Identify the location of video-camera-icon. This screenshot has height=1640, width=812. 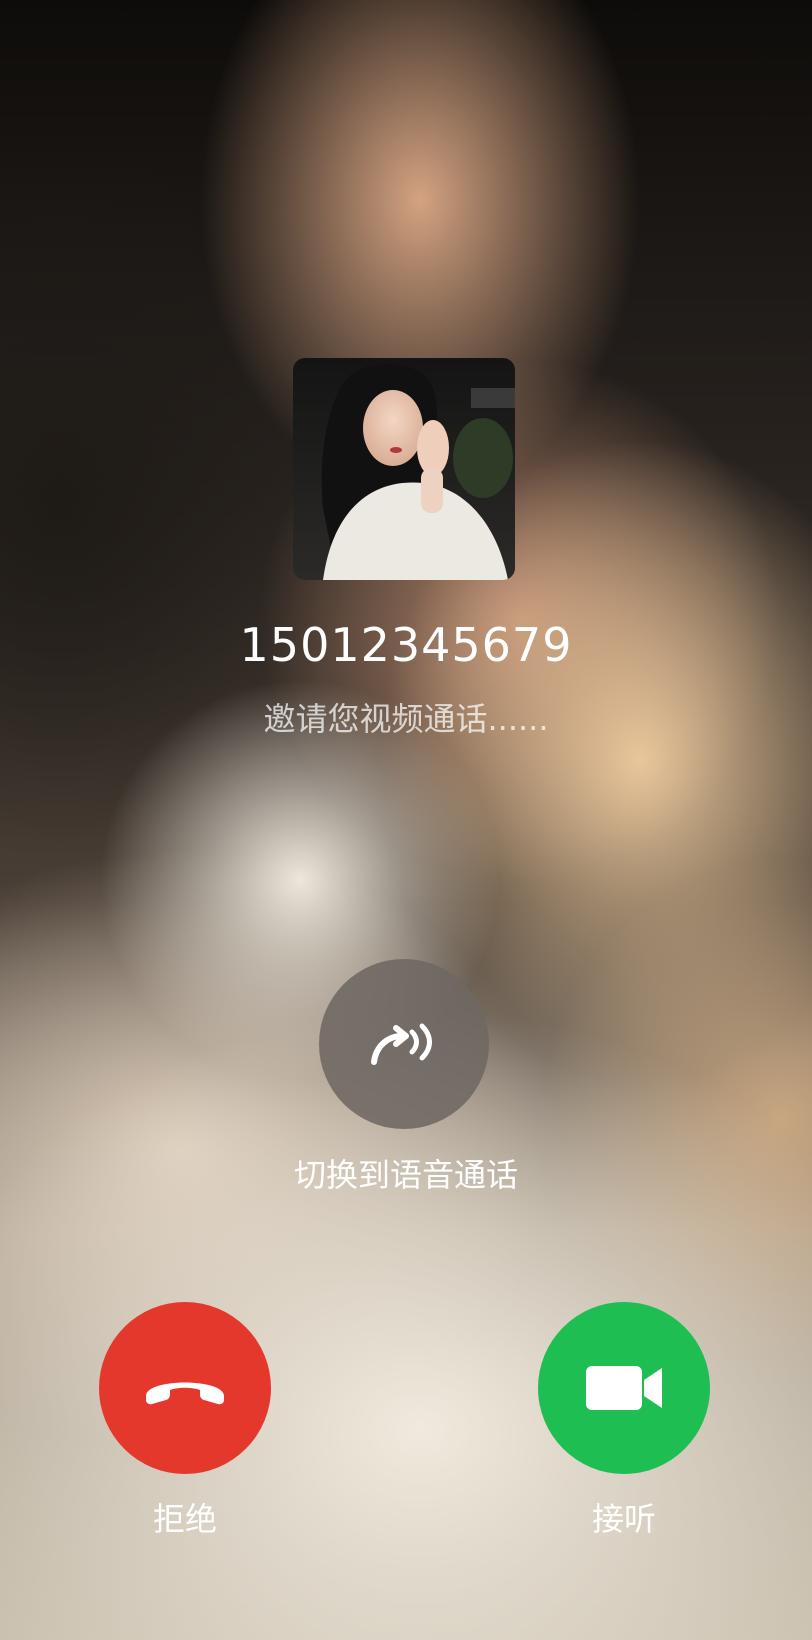
(624, 1388).